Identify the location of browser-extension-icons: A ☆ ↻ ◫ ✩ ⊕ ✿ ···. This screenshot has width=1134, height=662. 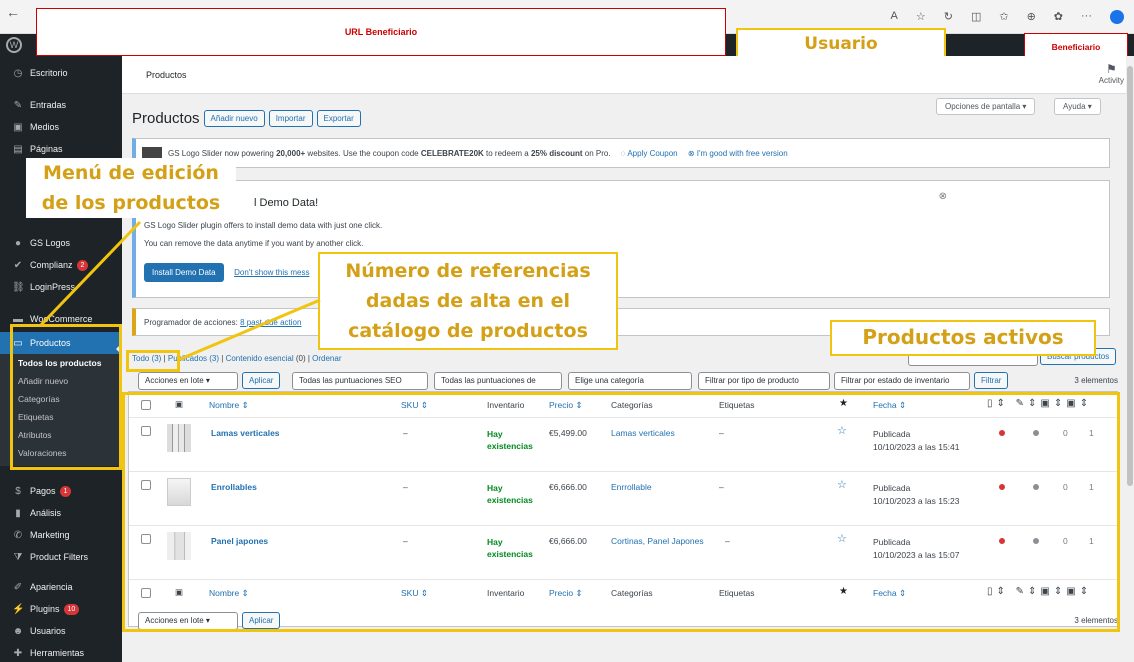
(1007, 17).